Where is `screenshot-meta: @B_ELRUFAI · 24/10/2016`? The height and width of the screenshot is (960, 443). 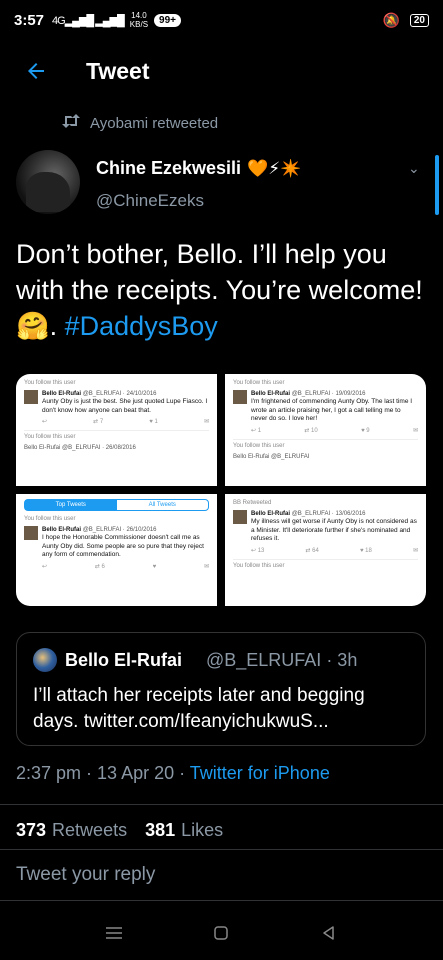
screenshot-meta: @B_ELRUFAI · 24/10/2016 is located at coordinates (119, 394).